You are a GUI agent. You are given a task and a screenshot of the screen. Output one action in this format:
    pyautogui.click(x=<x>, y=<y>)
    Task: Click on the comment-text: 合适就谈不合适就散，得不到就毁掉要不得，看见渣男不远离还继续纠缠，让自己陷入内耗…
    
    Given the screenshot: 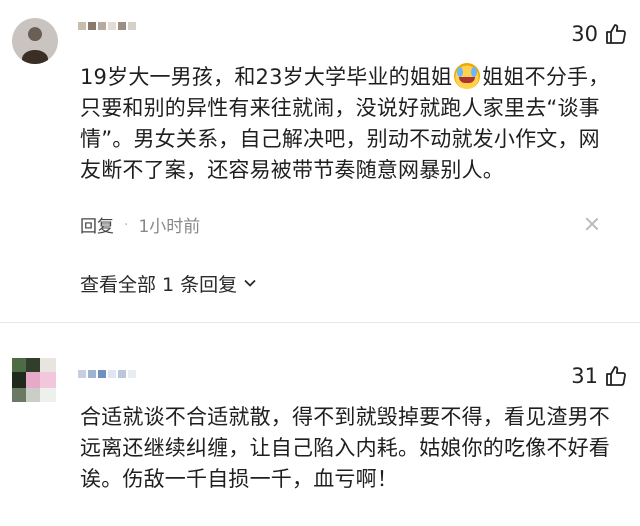 What is the action you would take?
    pyautogui.click(x=345, y=448)
    